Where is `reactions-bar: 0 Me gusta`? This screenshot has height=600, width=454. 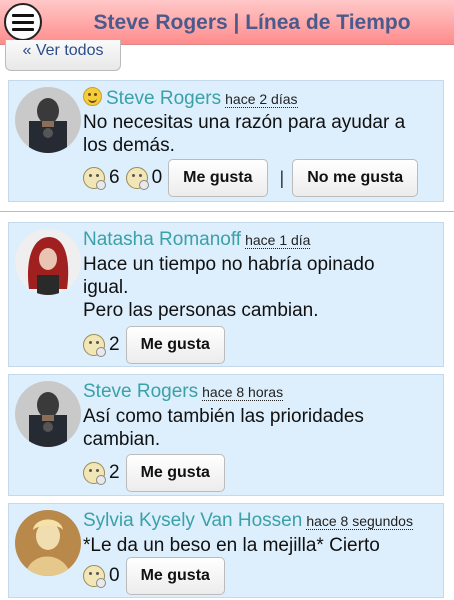
reactions-bar: 0 Me gusta is located at coordinates (156, 576).